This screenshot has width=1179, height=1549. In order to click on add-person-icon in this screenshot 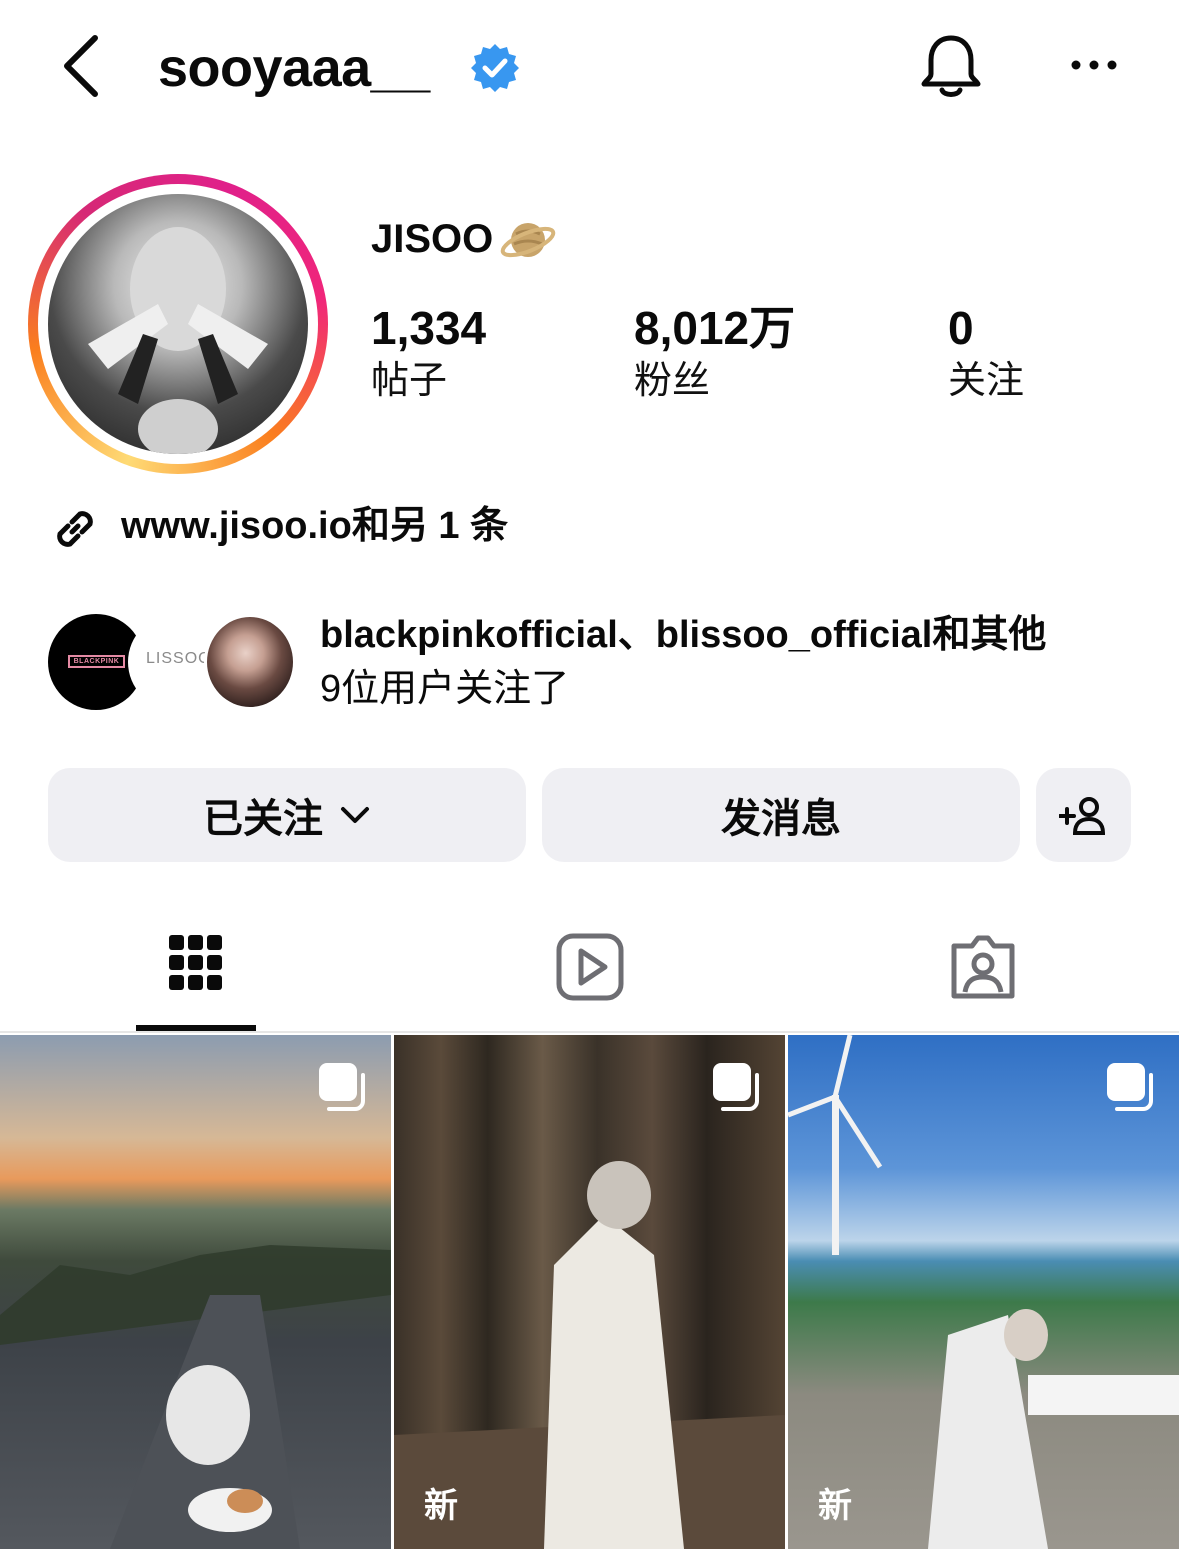, I will do `click(1081, 816)`.